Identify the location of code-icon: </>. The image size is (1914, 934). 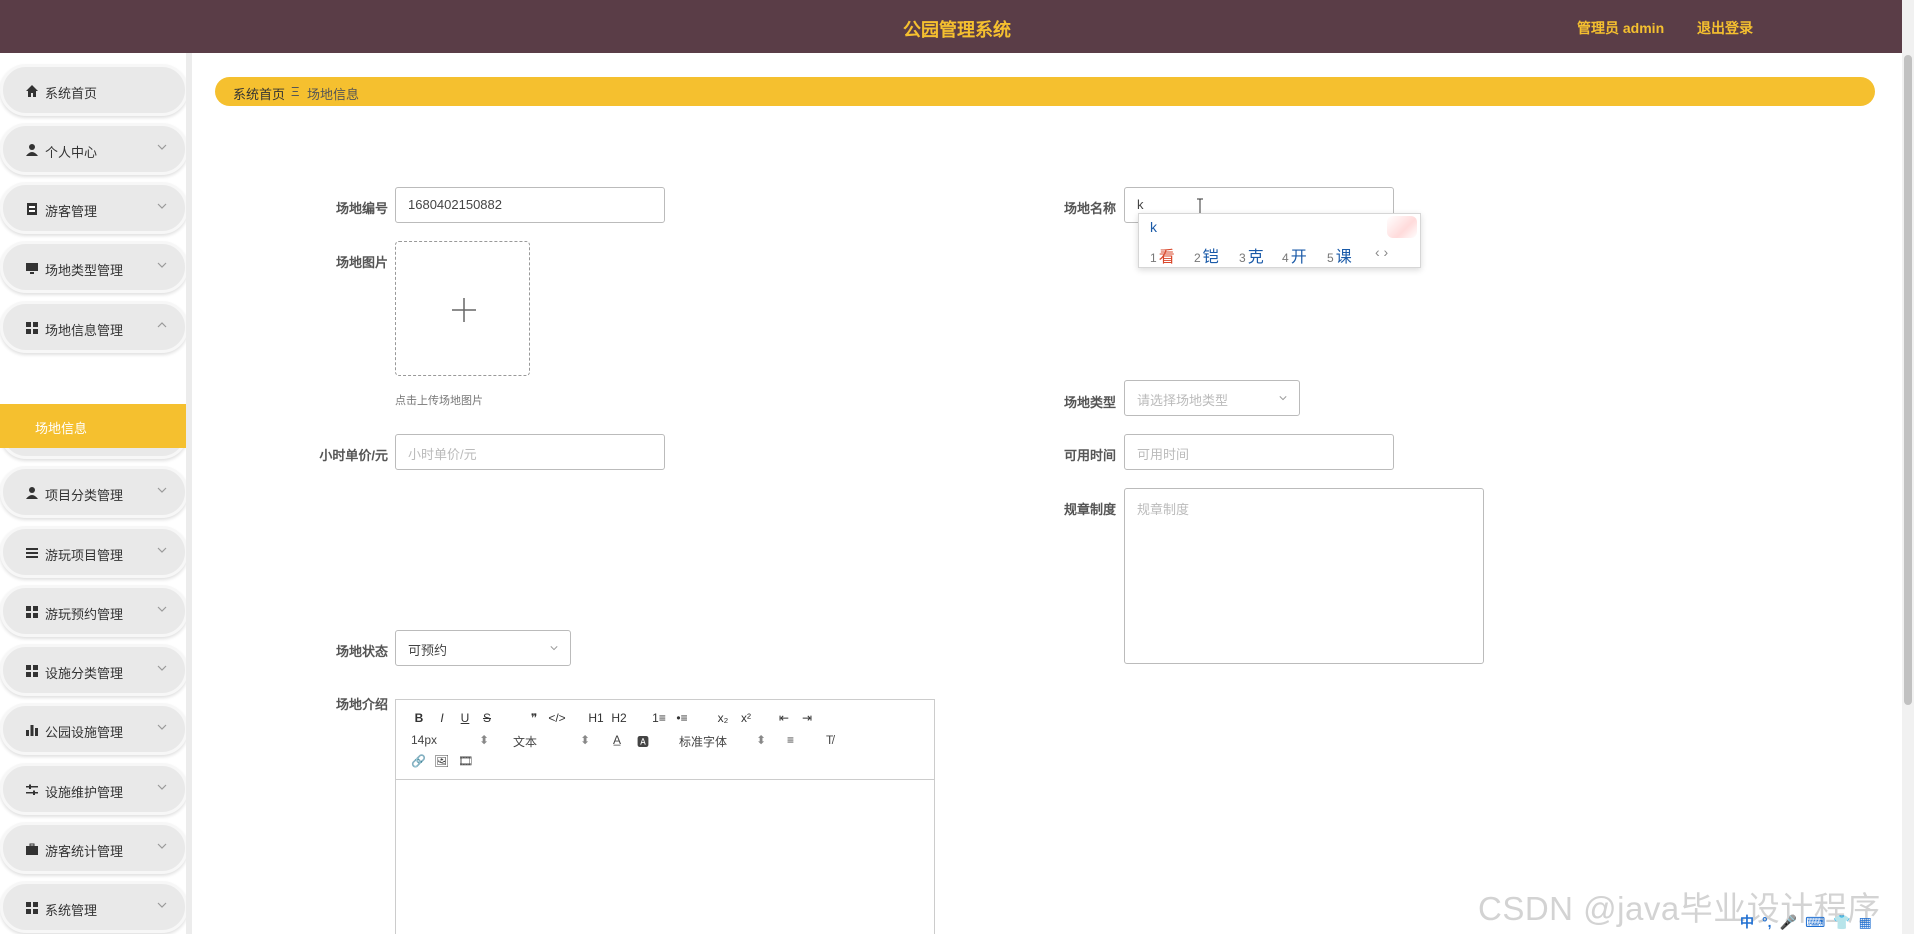
(557, 718).